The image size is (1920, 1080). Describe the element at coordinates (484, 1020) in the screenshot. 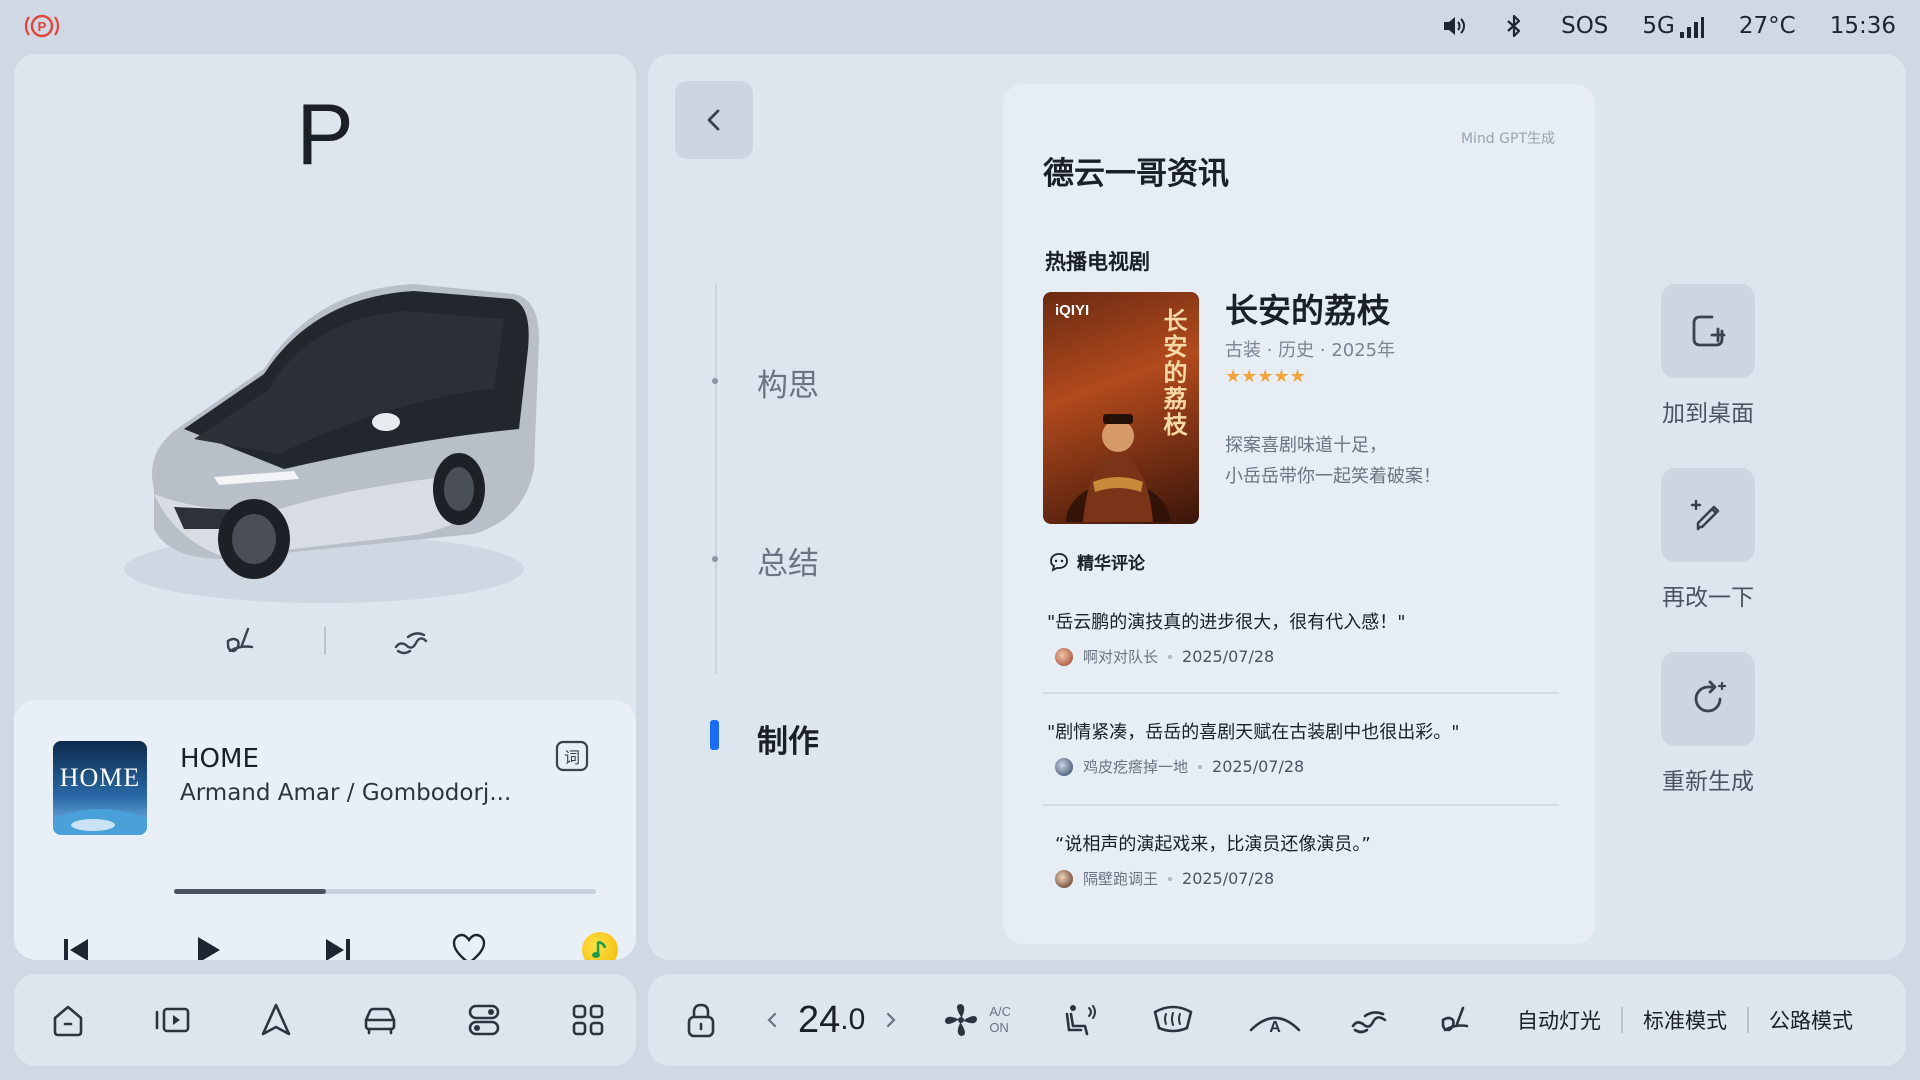

I see `toggle-settings-icon` at that location.